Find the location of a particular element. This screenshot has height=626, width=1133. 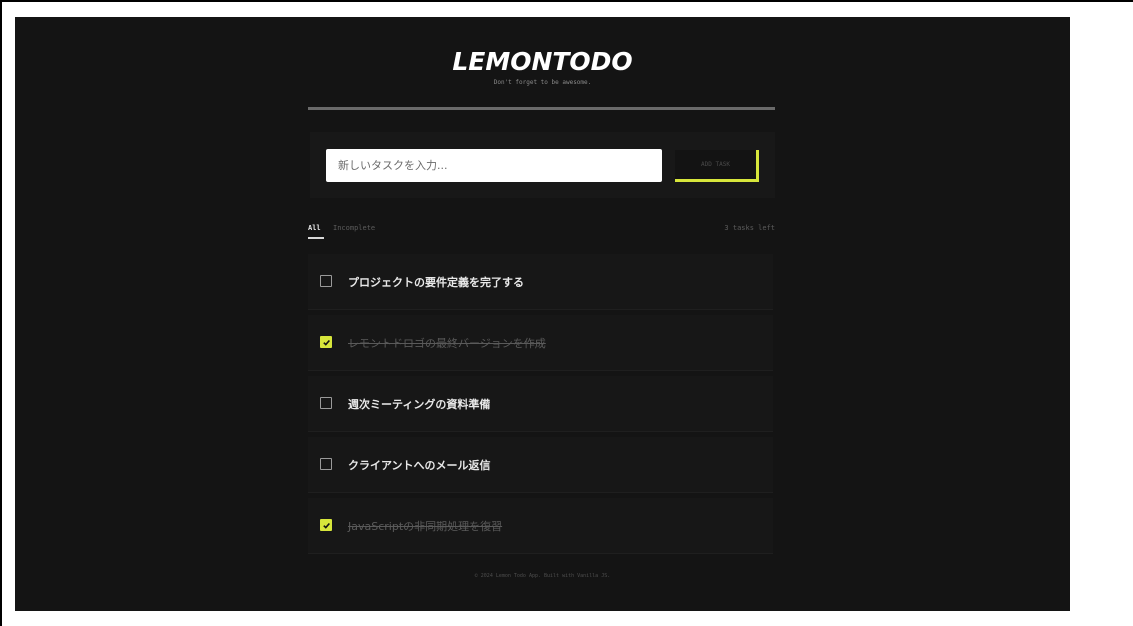

task-text: 週次ミーティングの資料準備 is located at coordinates (419, 404).